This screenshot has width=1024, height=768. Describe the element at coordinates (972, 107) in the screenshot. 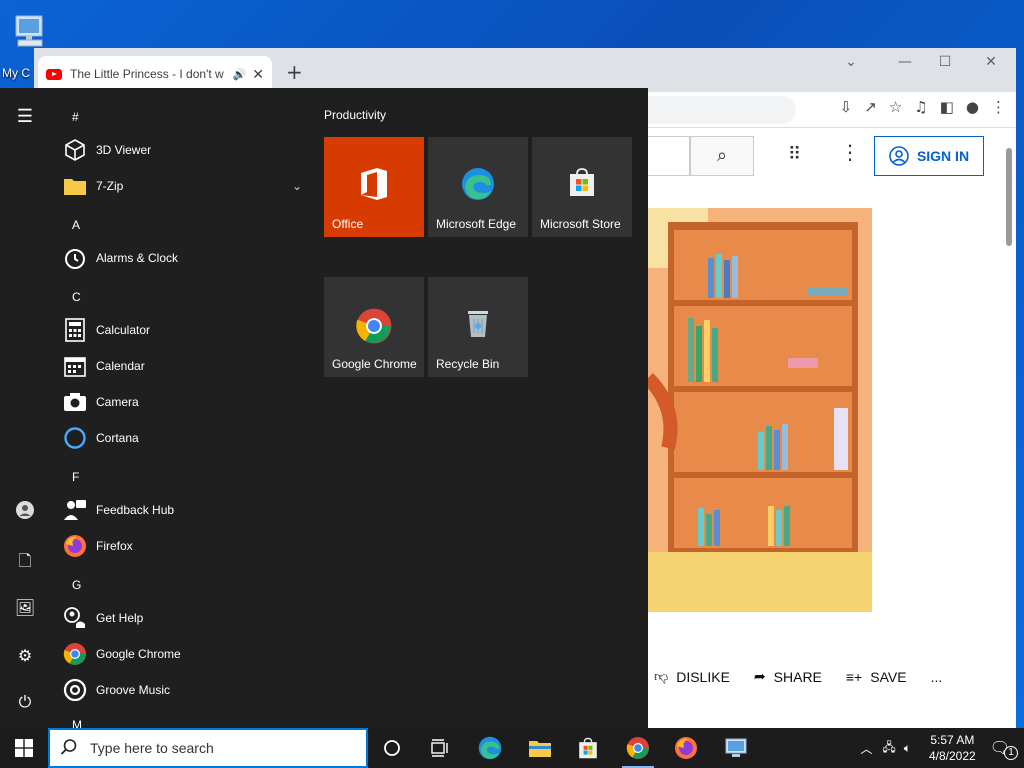

I see `profile-icon: ●` at that location.